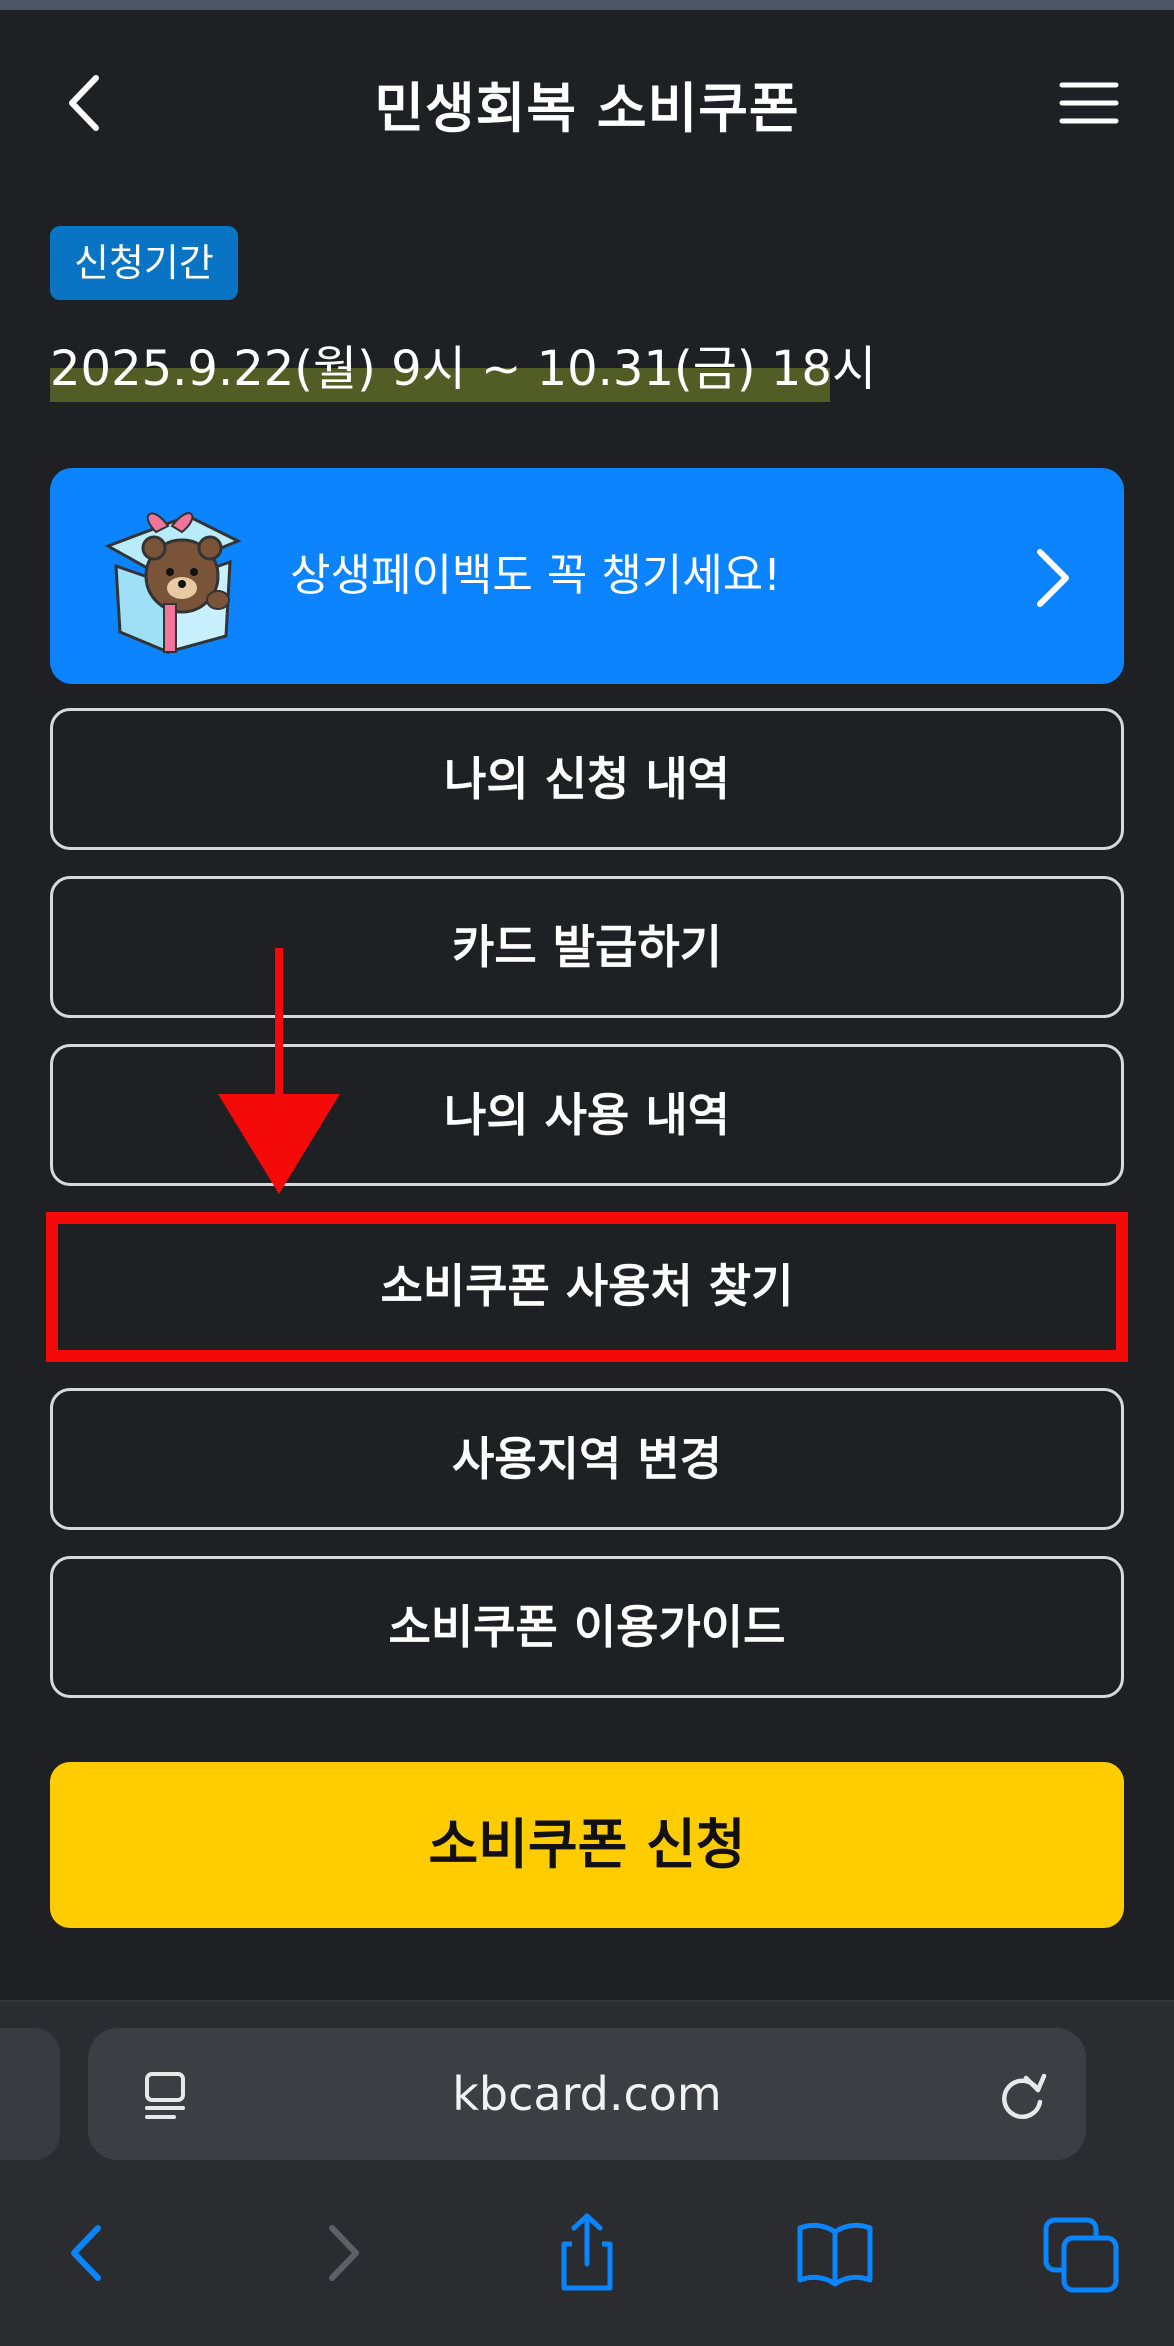  I want to click on menu-button, so click(1090, 103).